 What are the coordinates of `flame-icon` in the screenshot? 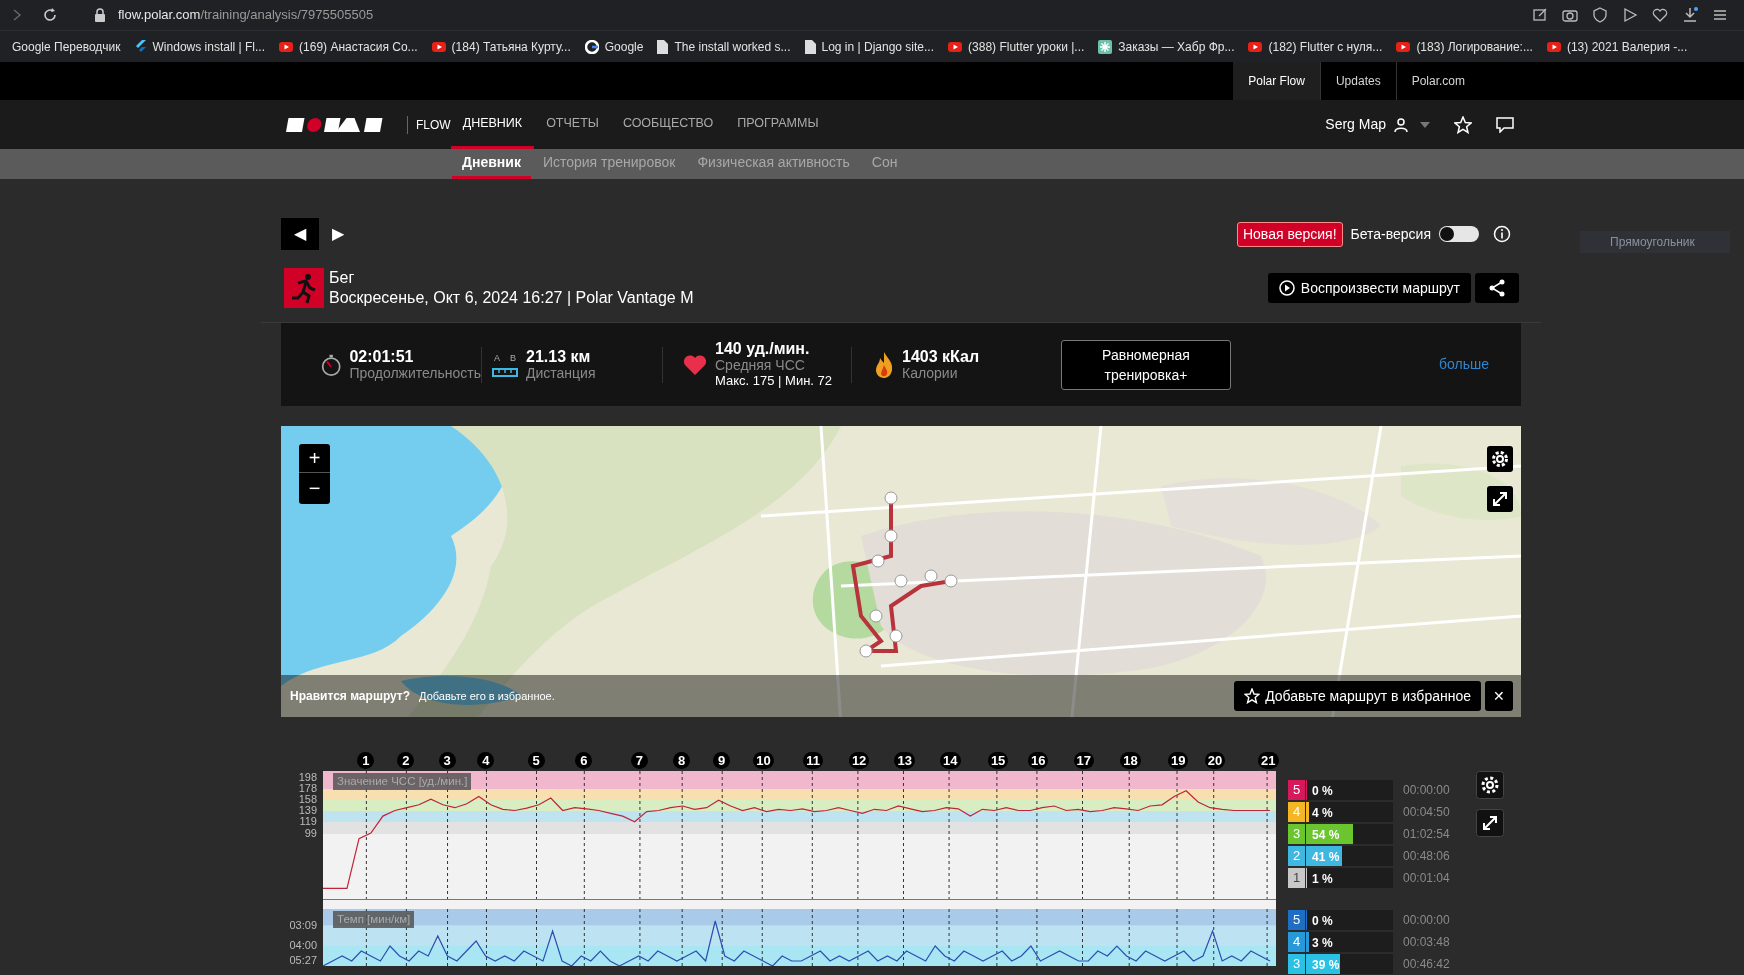 It's located at (884, 364).